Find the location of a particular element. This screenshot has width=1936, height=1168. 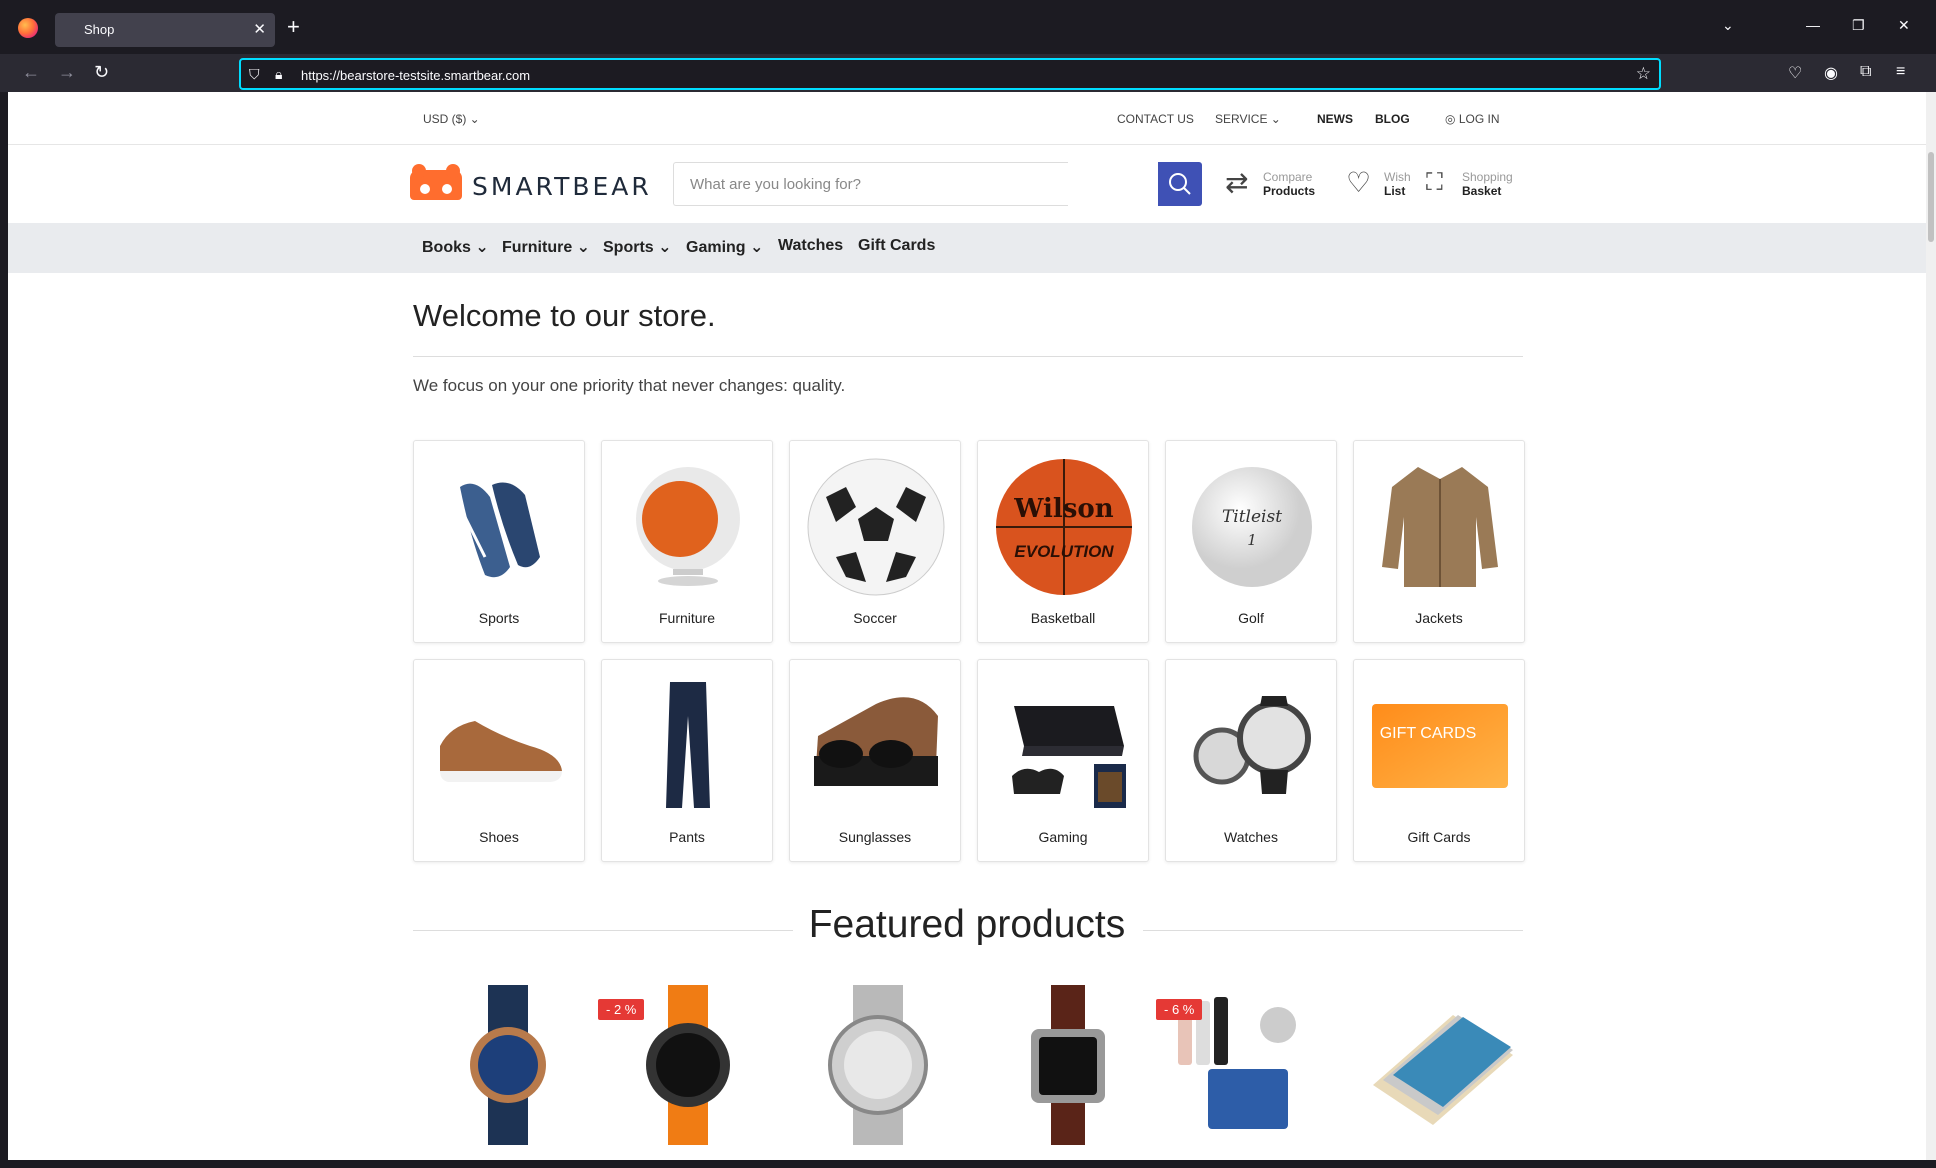

menu-icon: ≡ is located at coordinates (1900, 72).